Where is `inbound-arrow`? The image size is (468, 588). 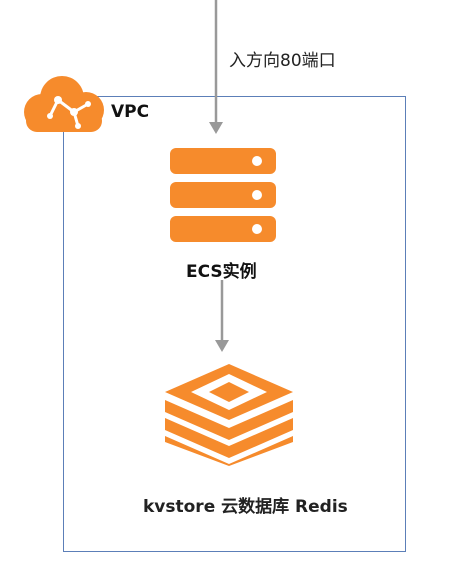 inbound-arrow is located at coordinates (216, 67).